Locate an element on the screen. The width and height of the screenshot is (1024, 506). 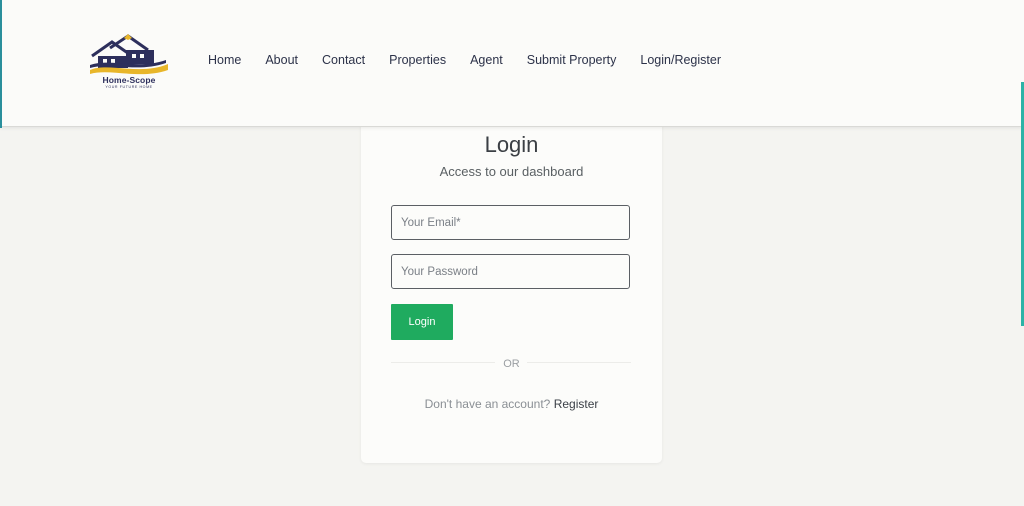
logo-tagline: YOUR FUTURE HOME is located at coordinates (129, 87).